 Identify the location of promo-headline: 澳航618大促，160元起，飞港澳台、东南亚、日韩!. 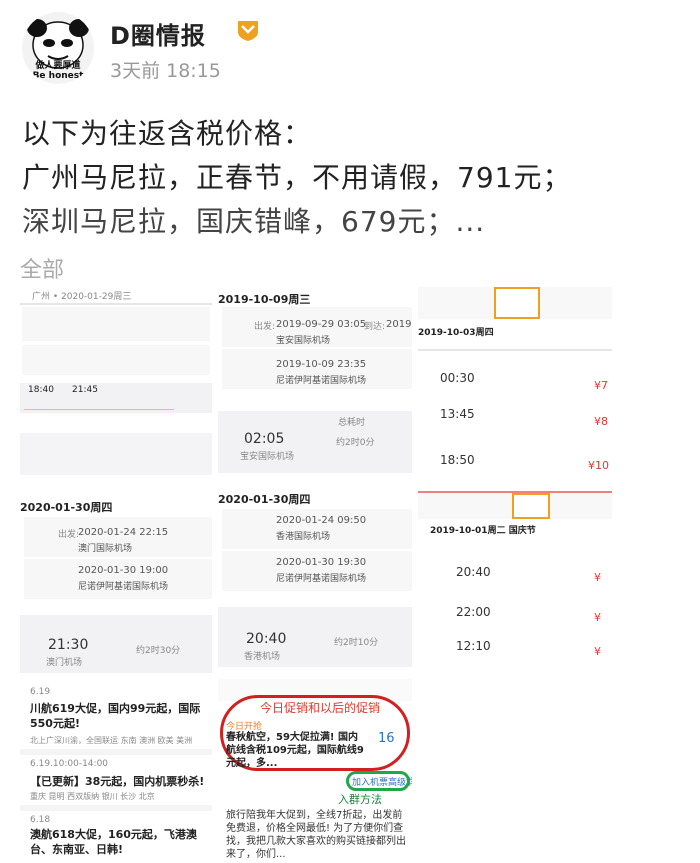
(113, 842).